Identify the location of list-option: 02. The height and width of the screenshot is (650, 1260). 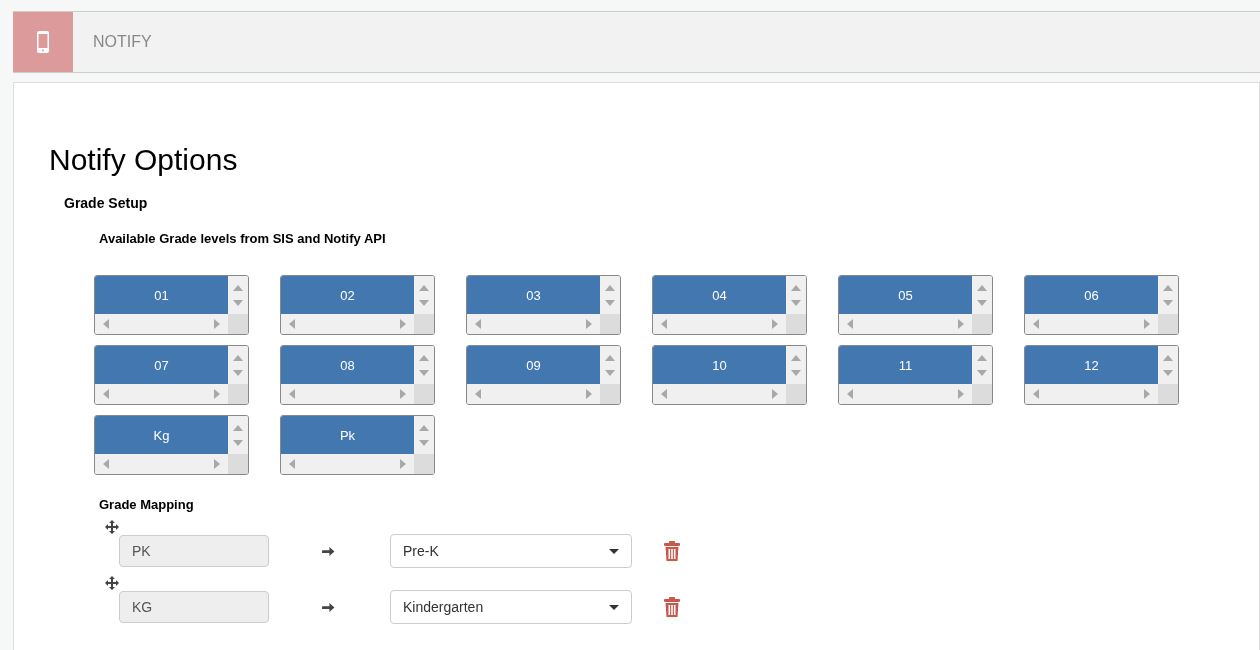
(347, 295).